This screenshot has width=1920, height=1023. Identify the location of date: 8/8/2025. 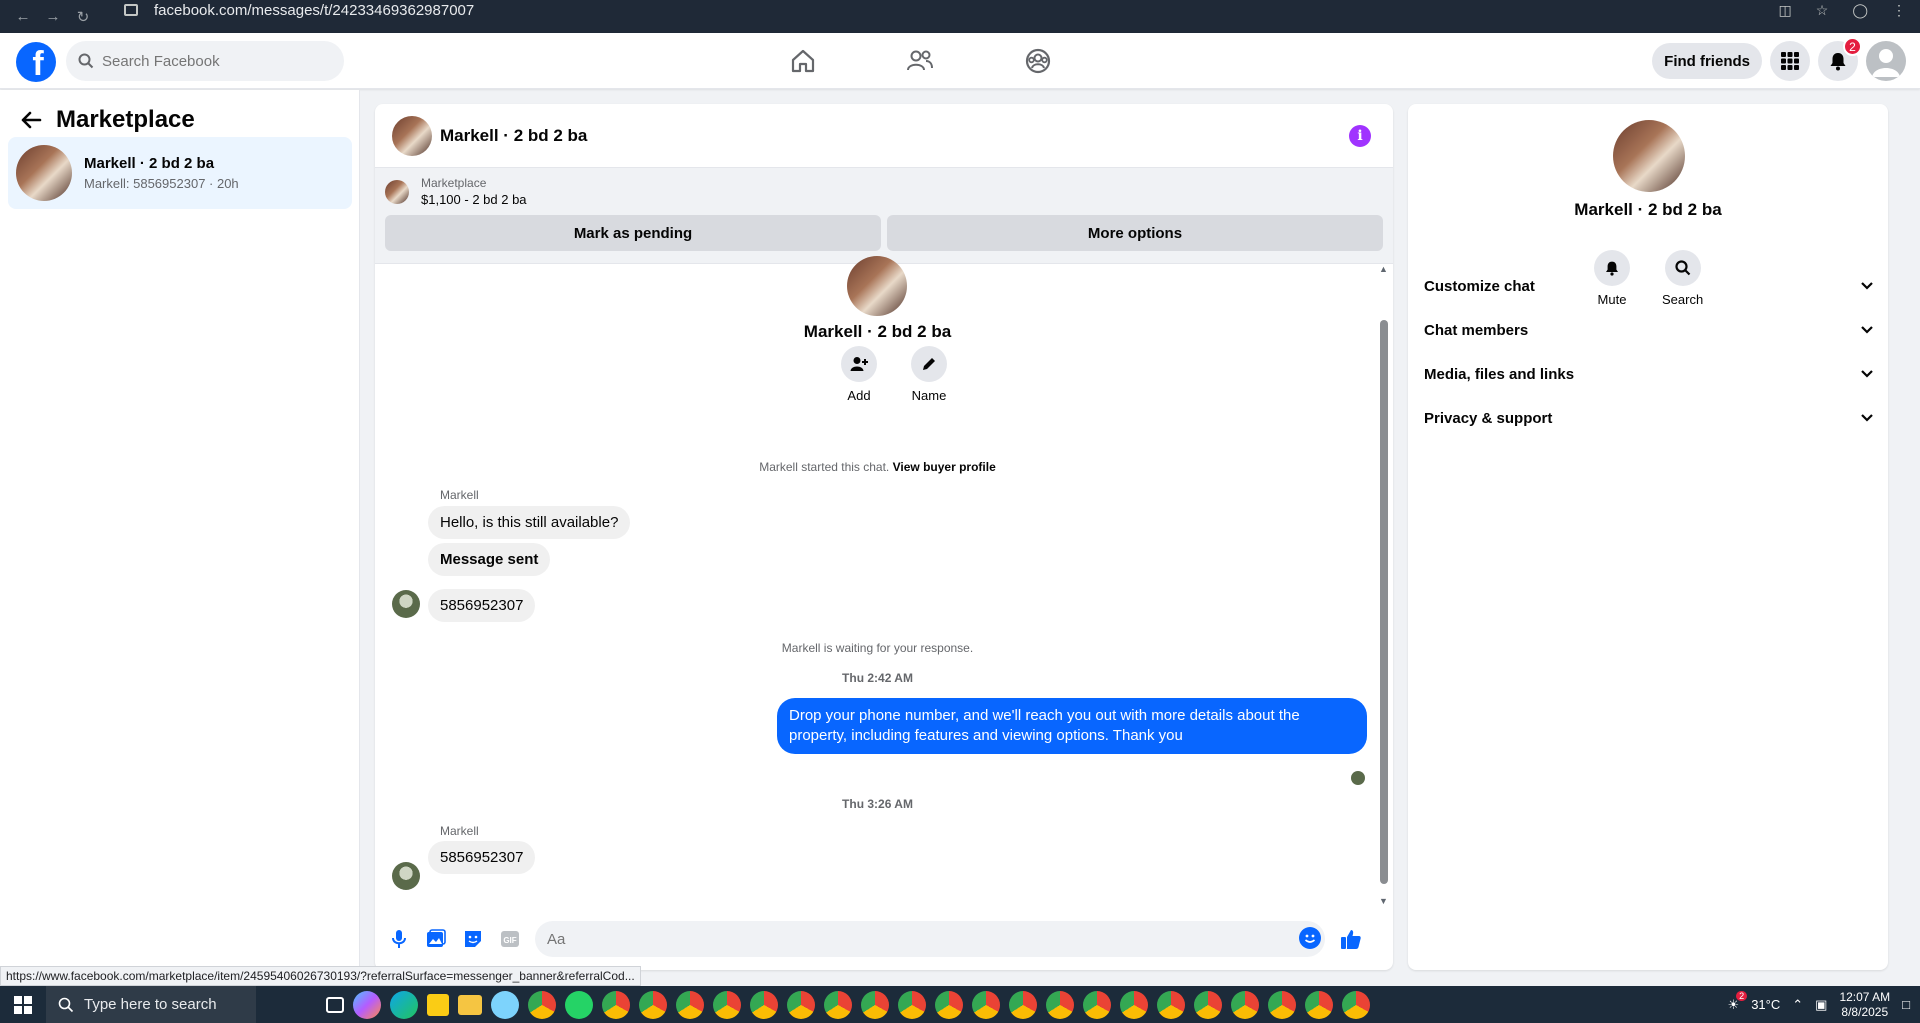
(1865, 1011).